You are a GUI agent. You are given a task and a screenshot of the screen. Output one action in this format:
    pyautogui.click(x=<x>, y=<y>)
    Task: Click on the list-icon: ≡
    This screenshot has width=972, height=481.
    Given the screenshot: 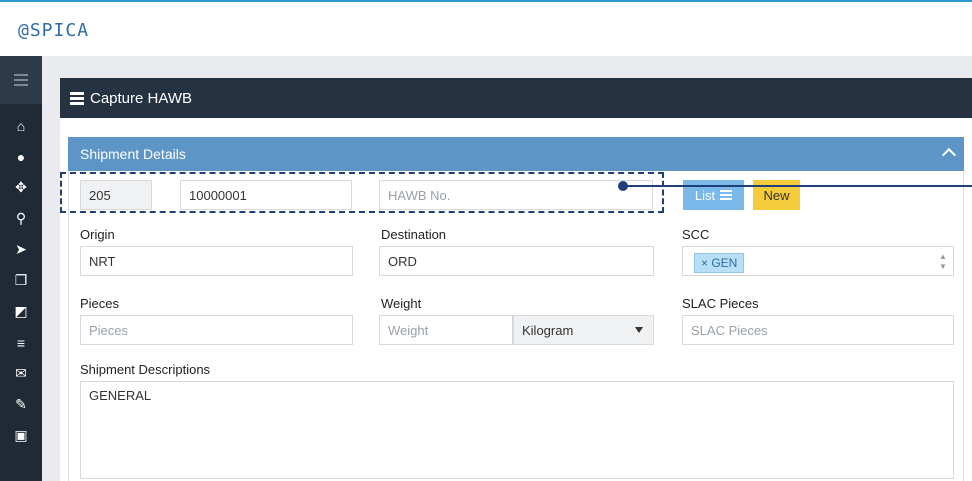 What is the action you would take?
    pyautogui.click(x=21, y=342)
    